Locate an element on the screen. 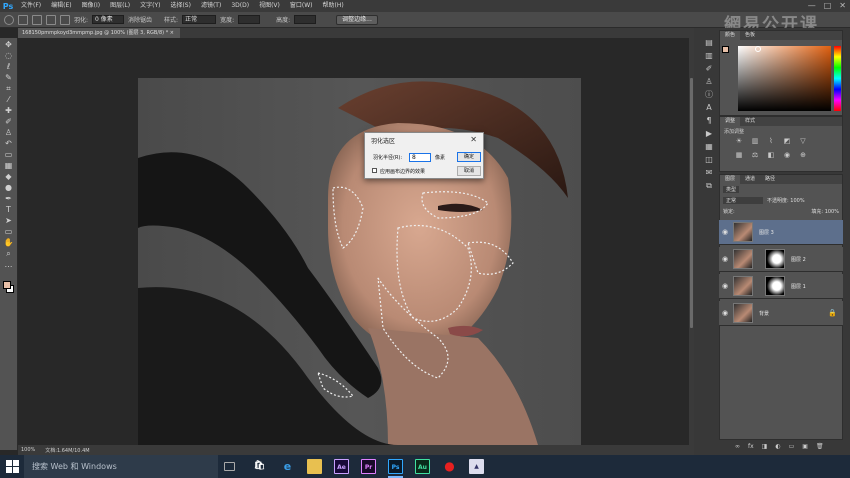  audition-icon: Au is located at coordinates (422, 466).